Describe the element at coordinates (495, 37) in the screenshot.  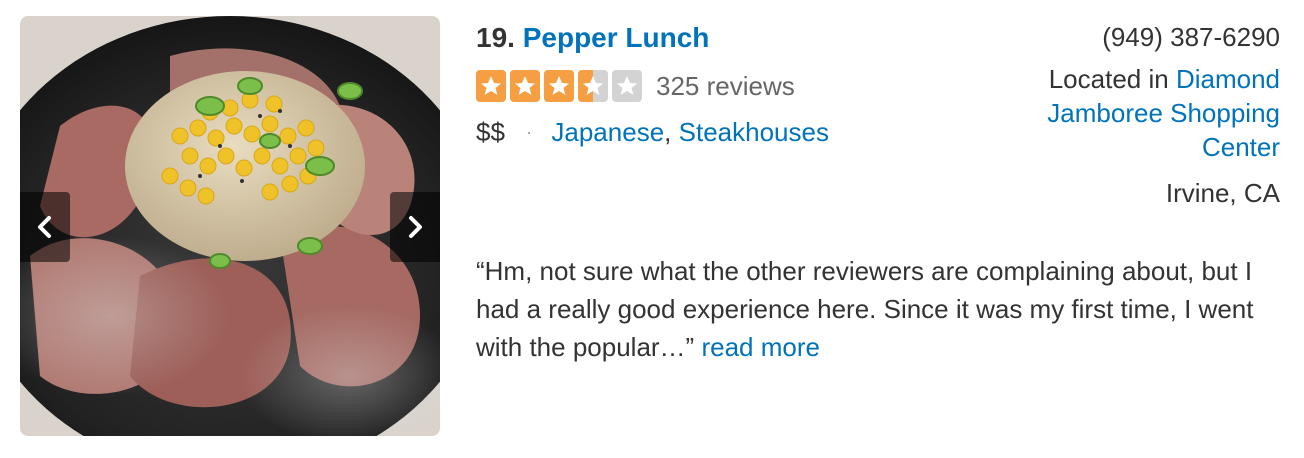
I see `business-rank: 19.` at that location.